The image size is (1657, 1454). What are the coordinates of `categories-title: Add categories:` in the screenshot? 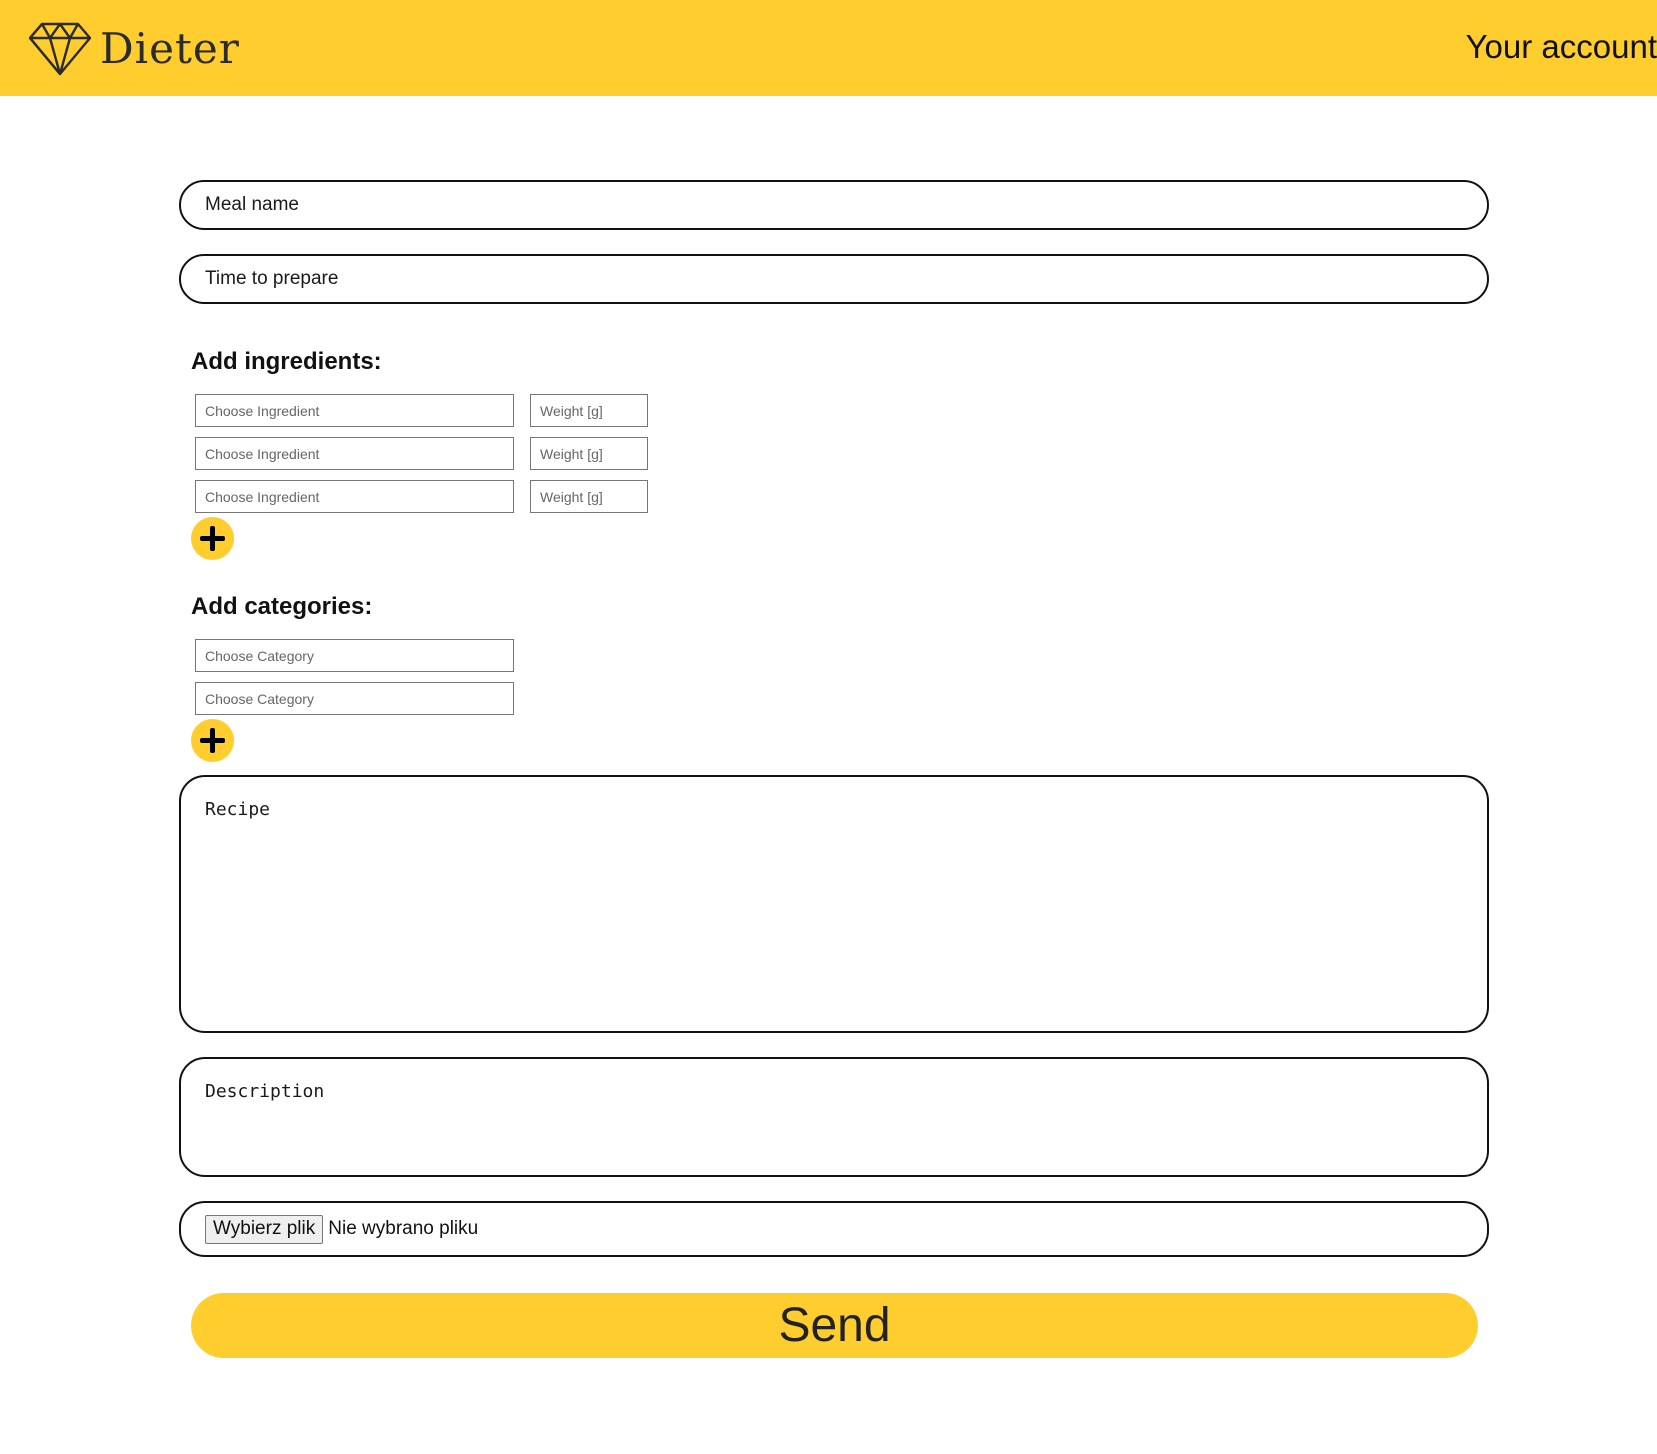 It's located at (282, 606).